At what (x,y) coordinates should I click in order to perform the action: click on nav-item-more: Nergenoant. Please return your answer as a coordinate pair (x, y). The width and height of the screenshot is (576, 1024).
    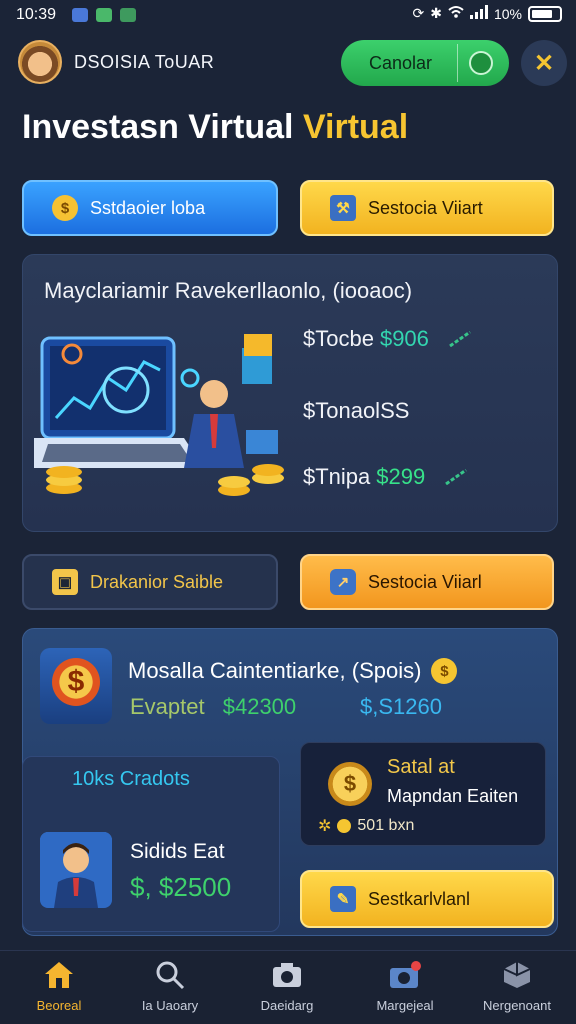
    Looking at the image, I should click on (517, 985).